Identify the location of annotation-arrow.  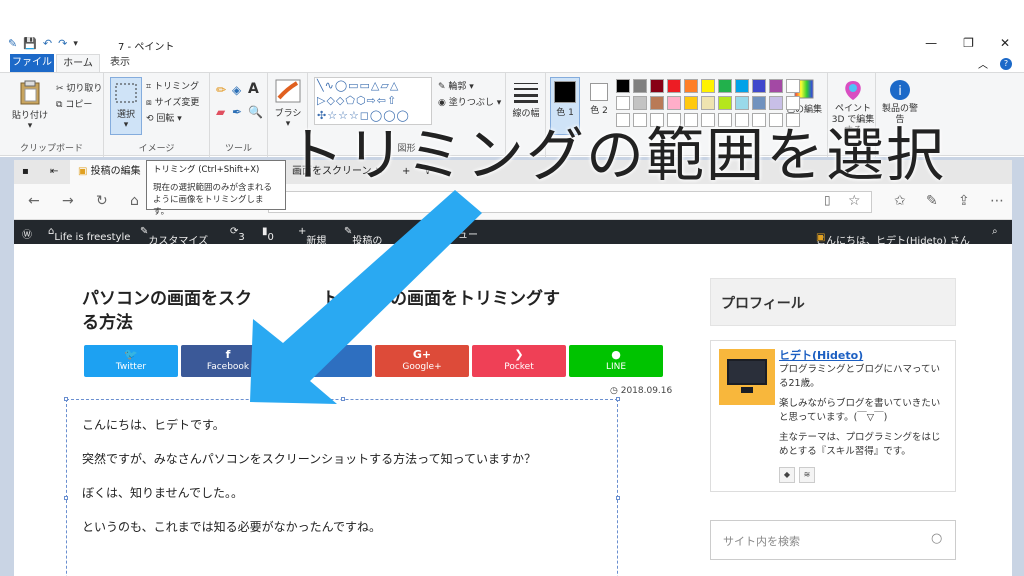
(366, 297).